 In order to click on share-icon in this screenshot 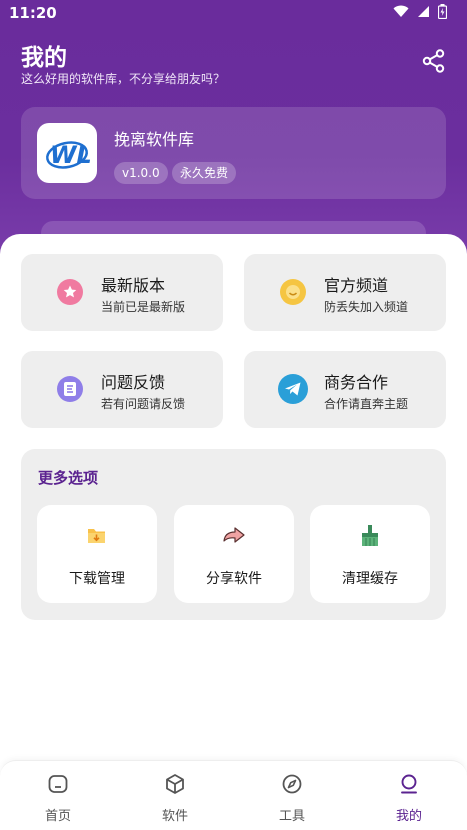, I will do `click(433, 61)`.